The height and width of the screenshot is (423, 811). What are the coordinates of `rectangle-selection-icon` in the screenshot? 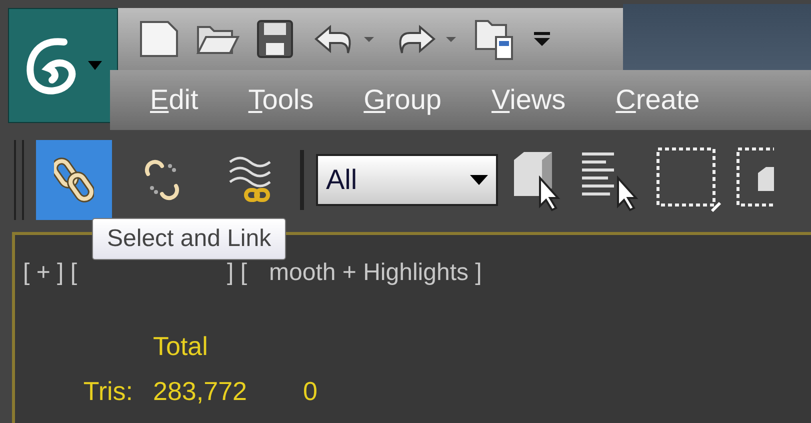 It's located at (688, 180).